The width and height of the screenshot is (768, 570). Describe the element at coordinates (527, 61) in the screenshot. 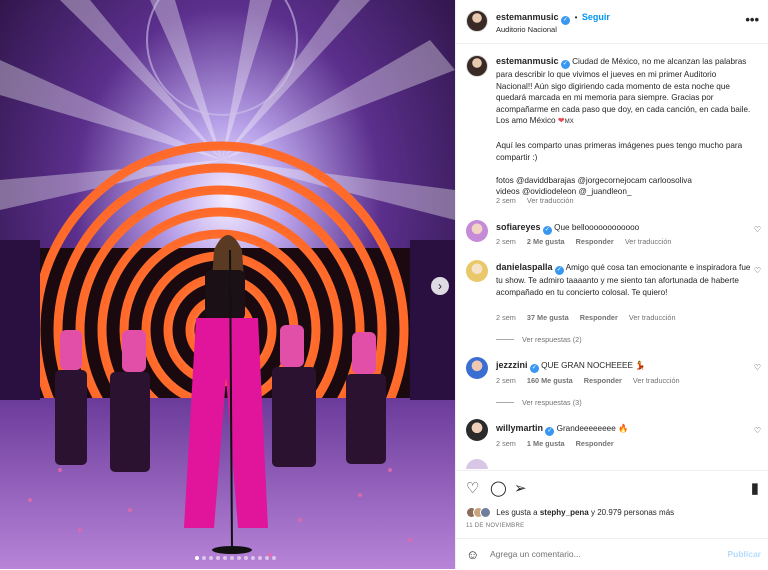

I see `caption-username: estemanmusic` at that location.